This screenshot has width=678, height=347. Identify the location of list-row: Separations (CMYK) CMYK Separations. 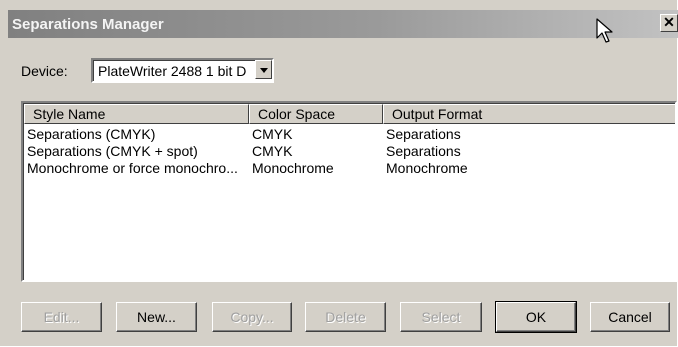
(348, 134).